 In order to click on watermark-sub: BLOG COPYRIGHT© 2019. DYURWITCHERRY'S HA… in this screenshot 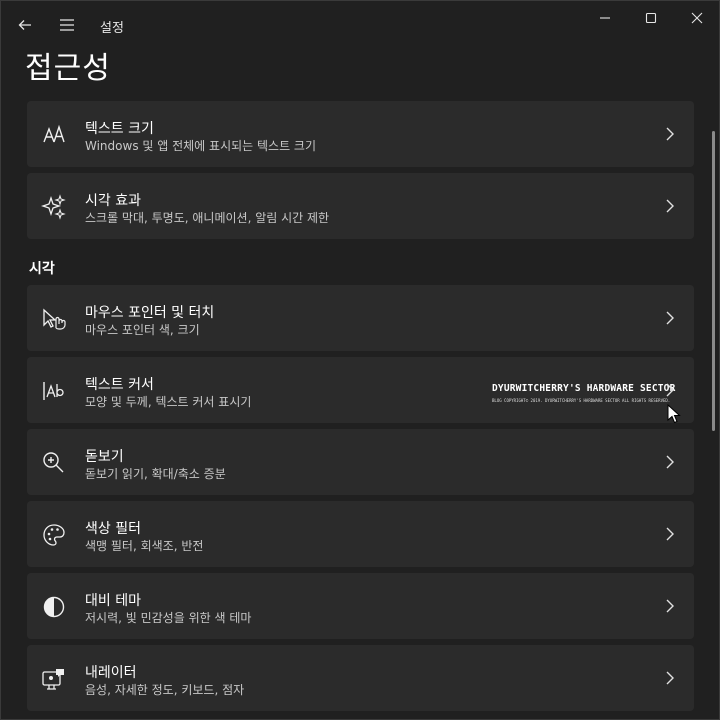, I will do `click(581, 400)`.